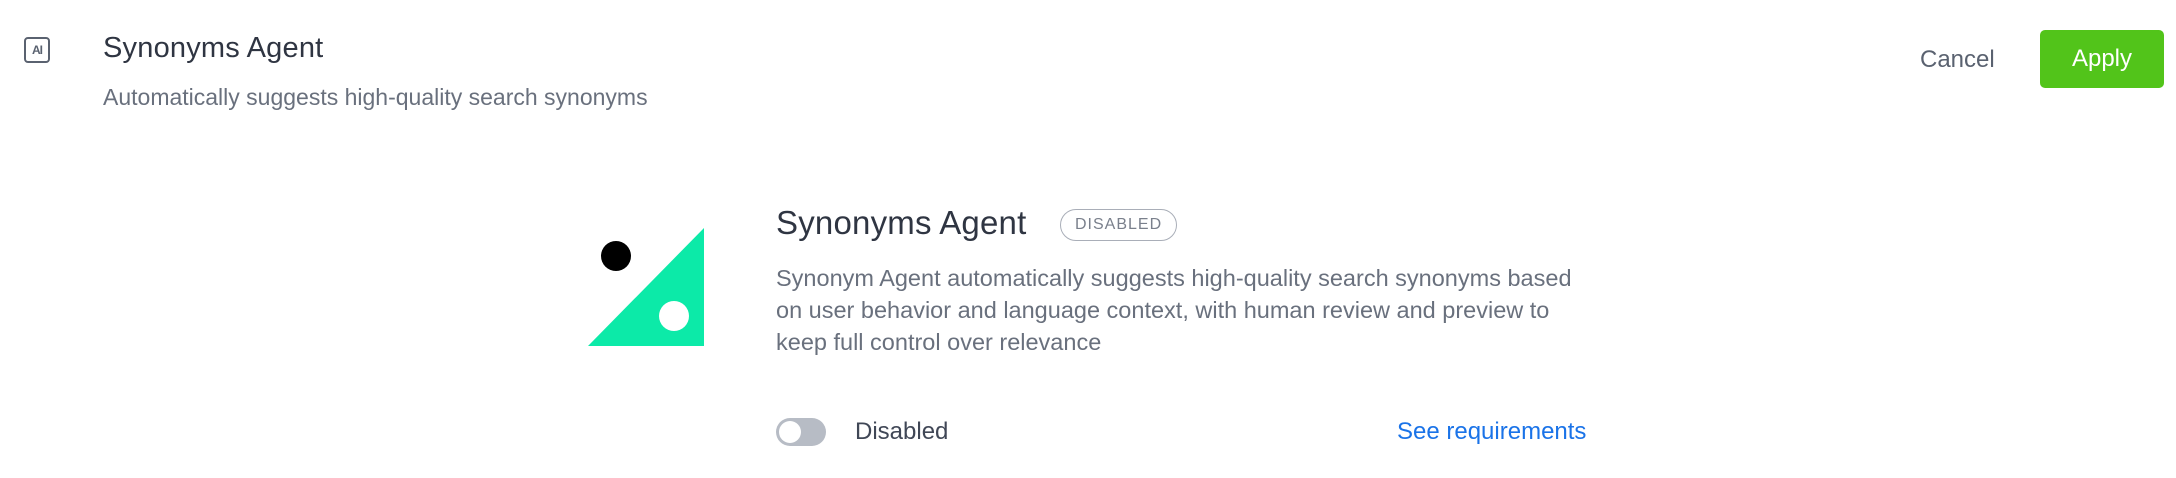  I want to click on status-badge: DISABLED, so click(1119, 225).